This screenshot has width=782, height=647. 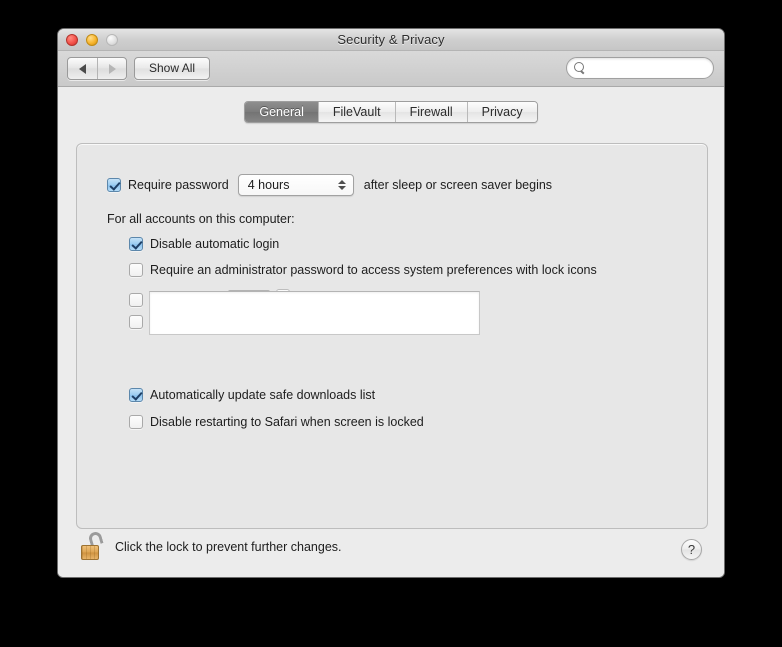 What do you see at coordinates (458, 185) in the screenshot?
I see `require-password-suffix: after sleep or screen saver begins` at bounding box center [458, 185].